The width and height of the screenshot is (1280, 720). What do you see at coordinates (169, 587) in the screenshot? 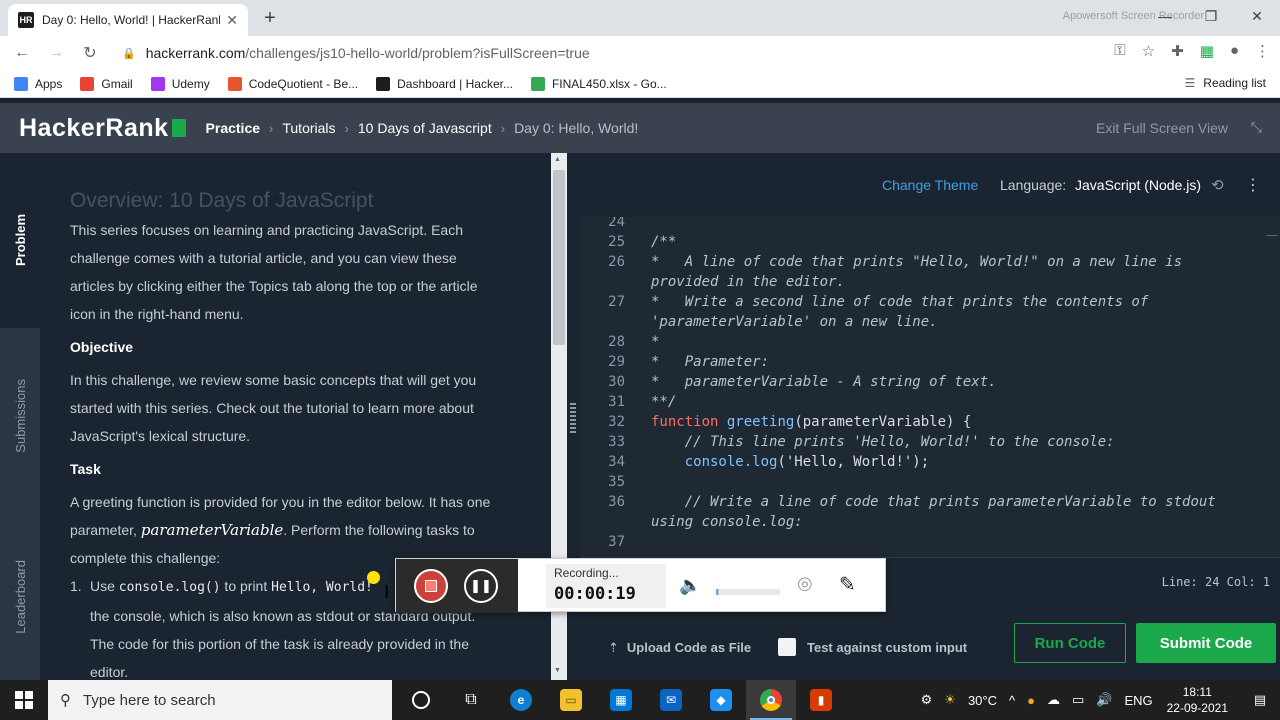
I see `code-console-log: console.log()` at bounding box center [169, 587].